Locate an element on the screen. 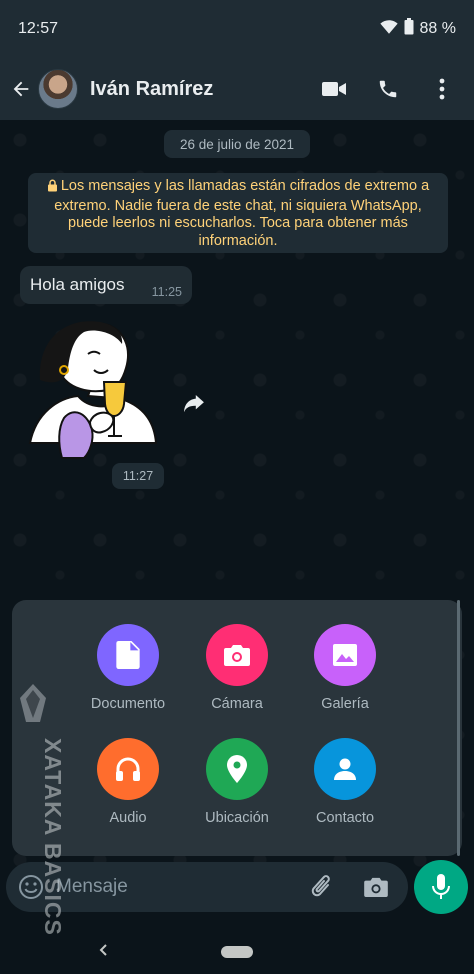  headphones-icon is located at coordinates (128, 769).